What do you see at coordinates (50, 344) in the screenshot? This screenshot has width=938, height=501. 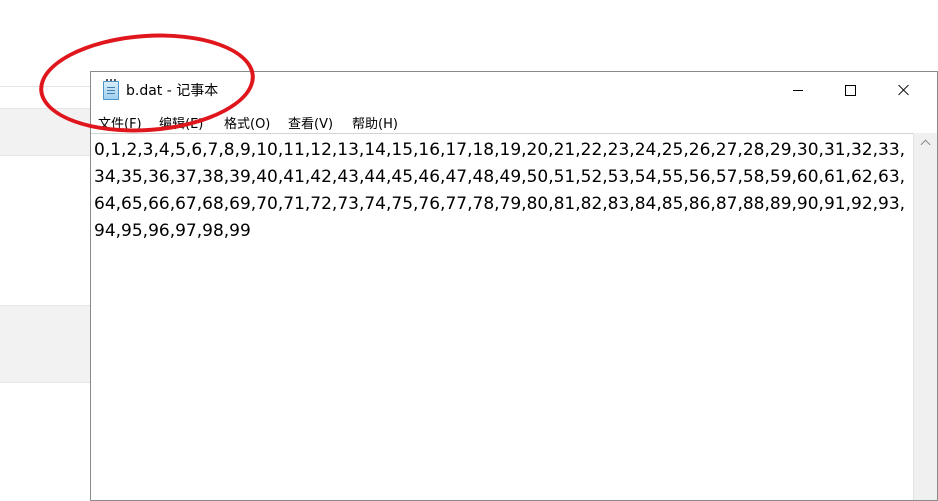 I see `background-panel-row` at bounding box center [50, 344].